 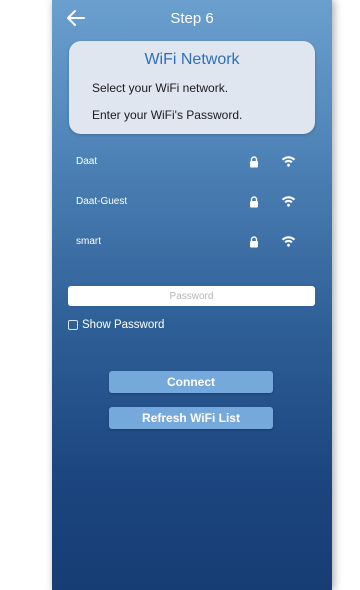 What do you see at coordinates (191, 418) in the screenshot?
I see `refresh-wifi-list-button: Refresh WiFi List` at bounding box center [191, 418].